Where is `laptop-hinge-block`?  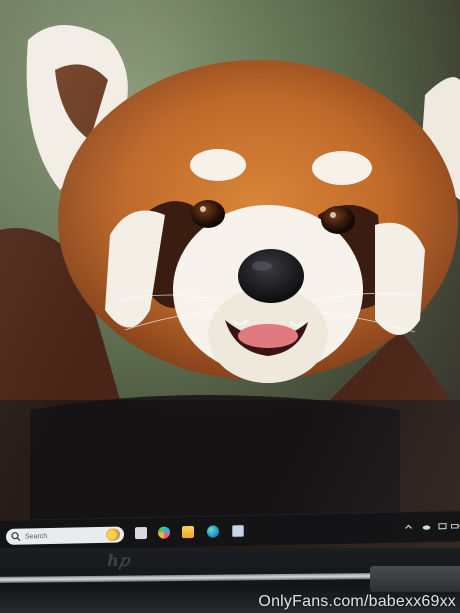
laptop-hinge-block is located at coordinates (415, 579).